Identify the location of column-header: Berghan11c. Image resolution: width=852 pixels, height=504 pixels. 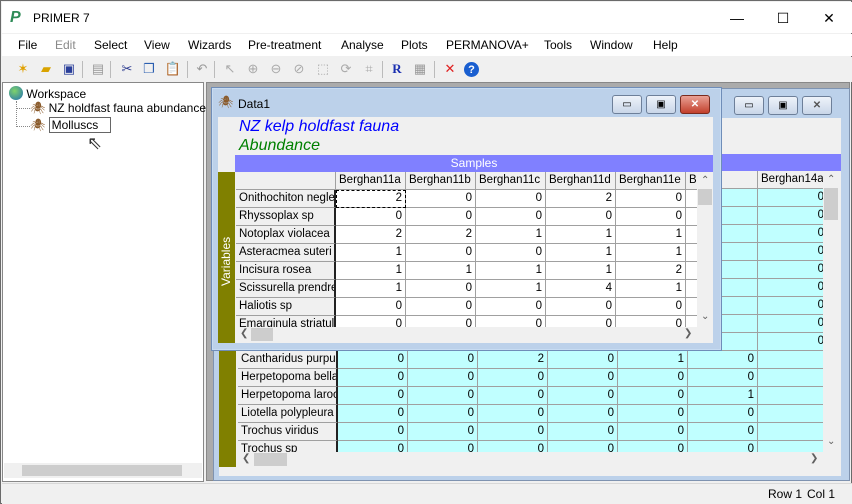
(511, 181).